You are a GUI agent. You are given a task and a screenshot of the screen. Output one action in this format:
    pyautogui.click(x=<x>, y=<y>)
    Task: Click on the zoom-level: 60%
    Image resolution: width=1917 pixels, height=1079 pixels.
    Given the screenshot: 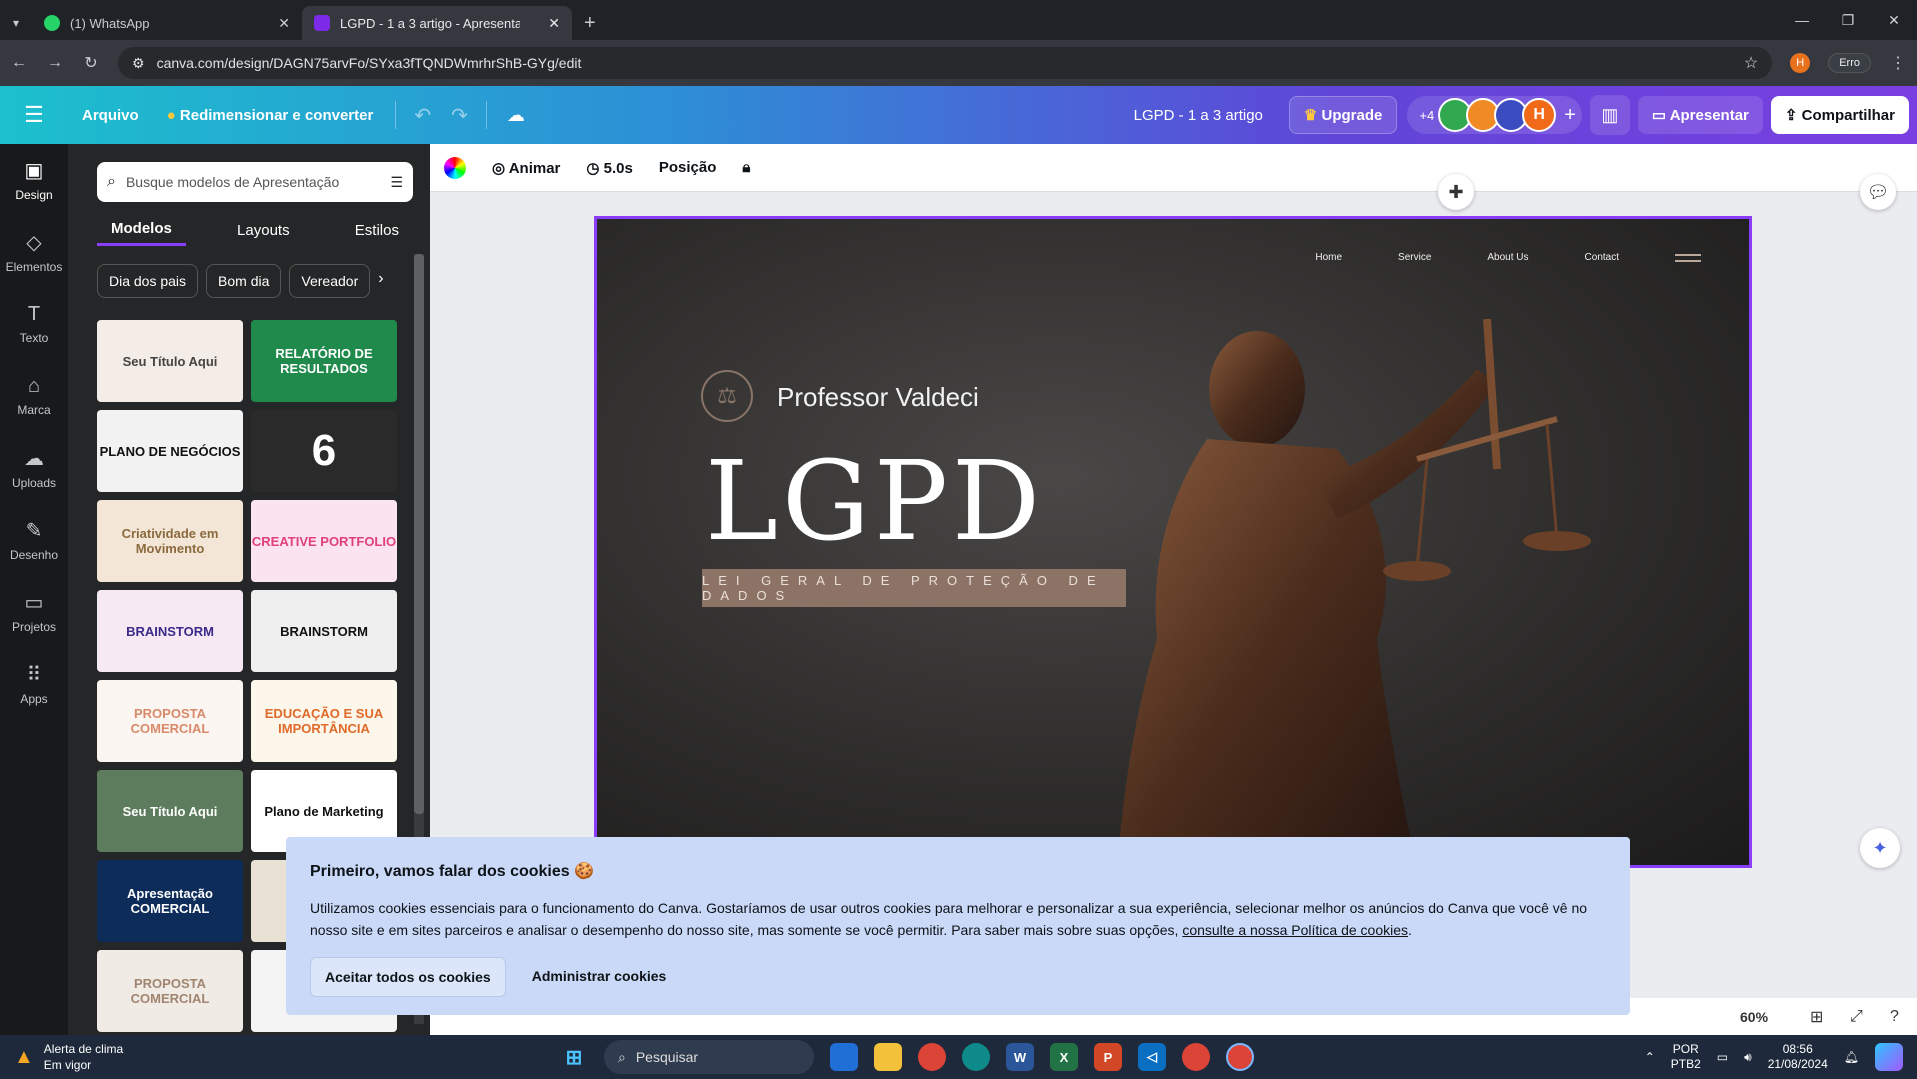 What is the action you would take?
    pyautogui.click(x=1754, y=1017)
    